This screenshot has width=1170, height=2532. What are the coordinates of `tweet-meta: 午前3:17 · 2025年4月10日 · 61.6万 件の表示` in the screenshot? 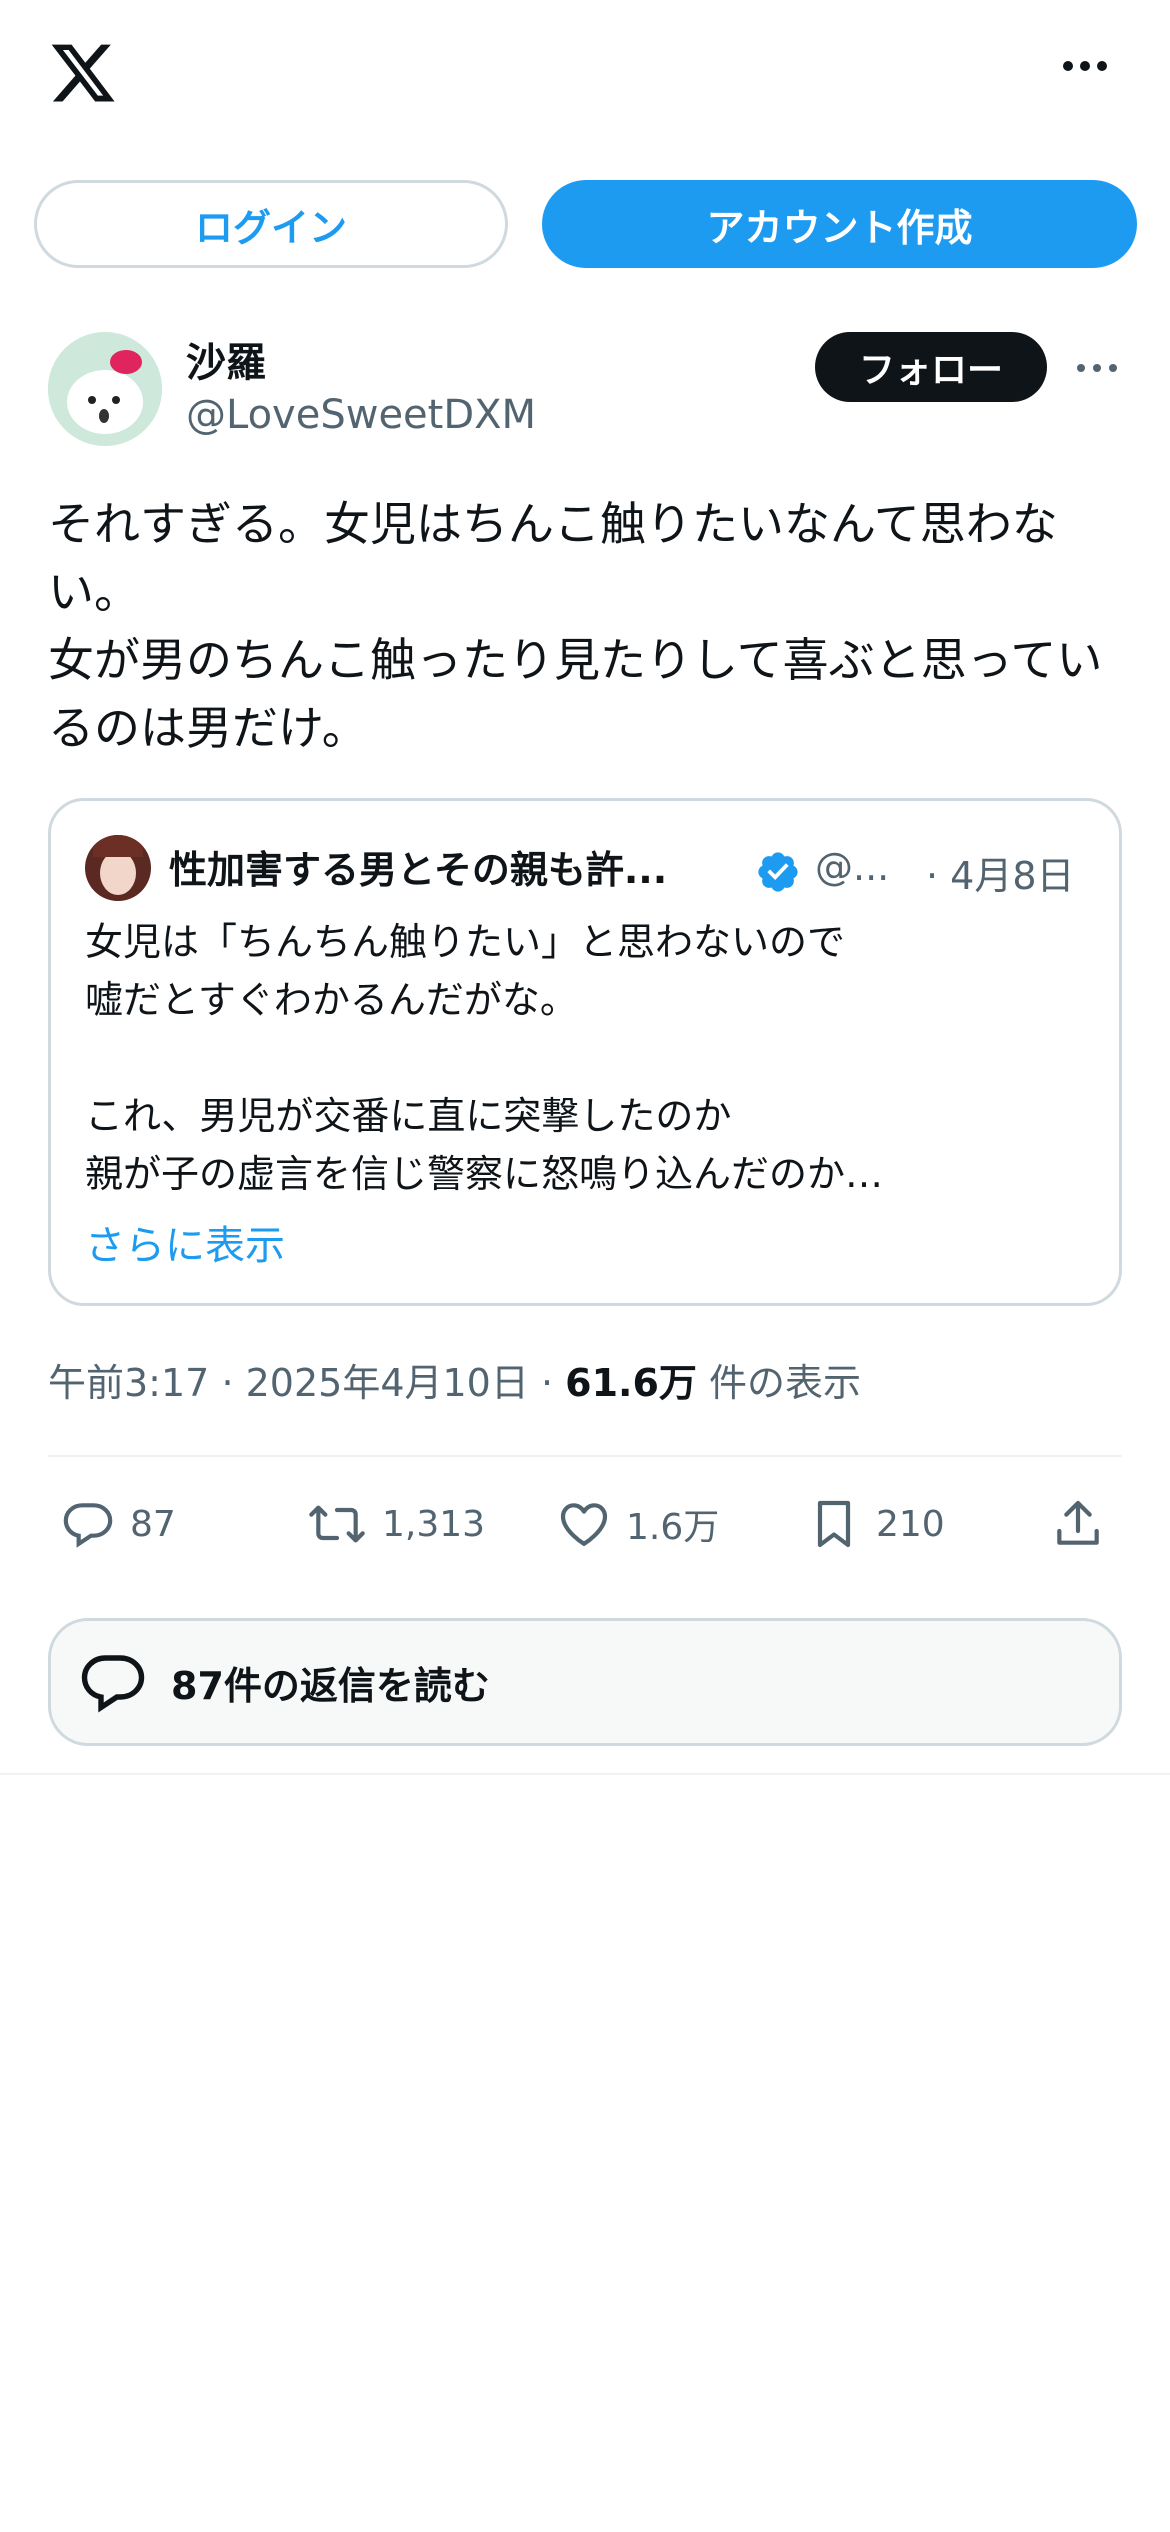 It's located at (454, 1379).